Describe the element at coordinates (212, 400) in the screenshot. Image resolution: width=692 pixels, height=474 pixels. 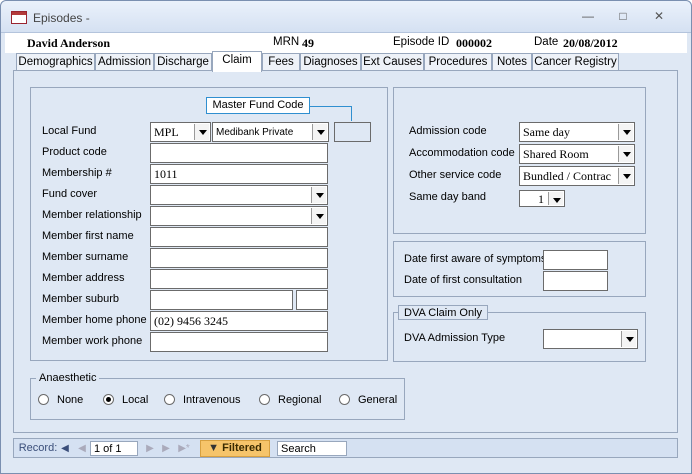
I see `anaesthetic-intravenous-label: Intravenous` at that location.